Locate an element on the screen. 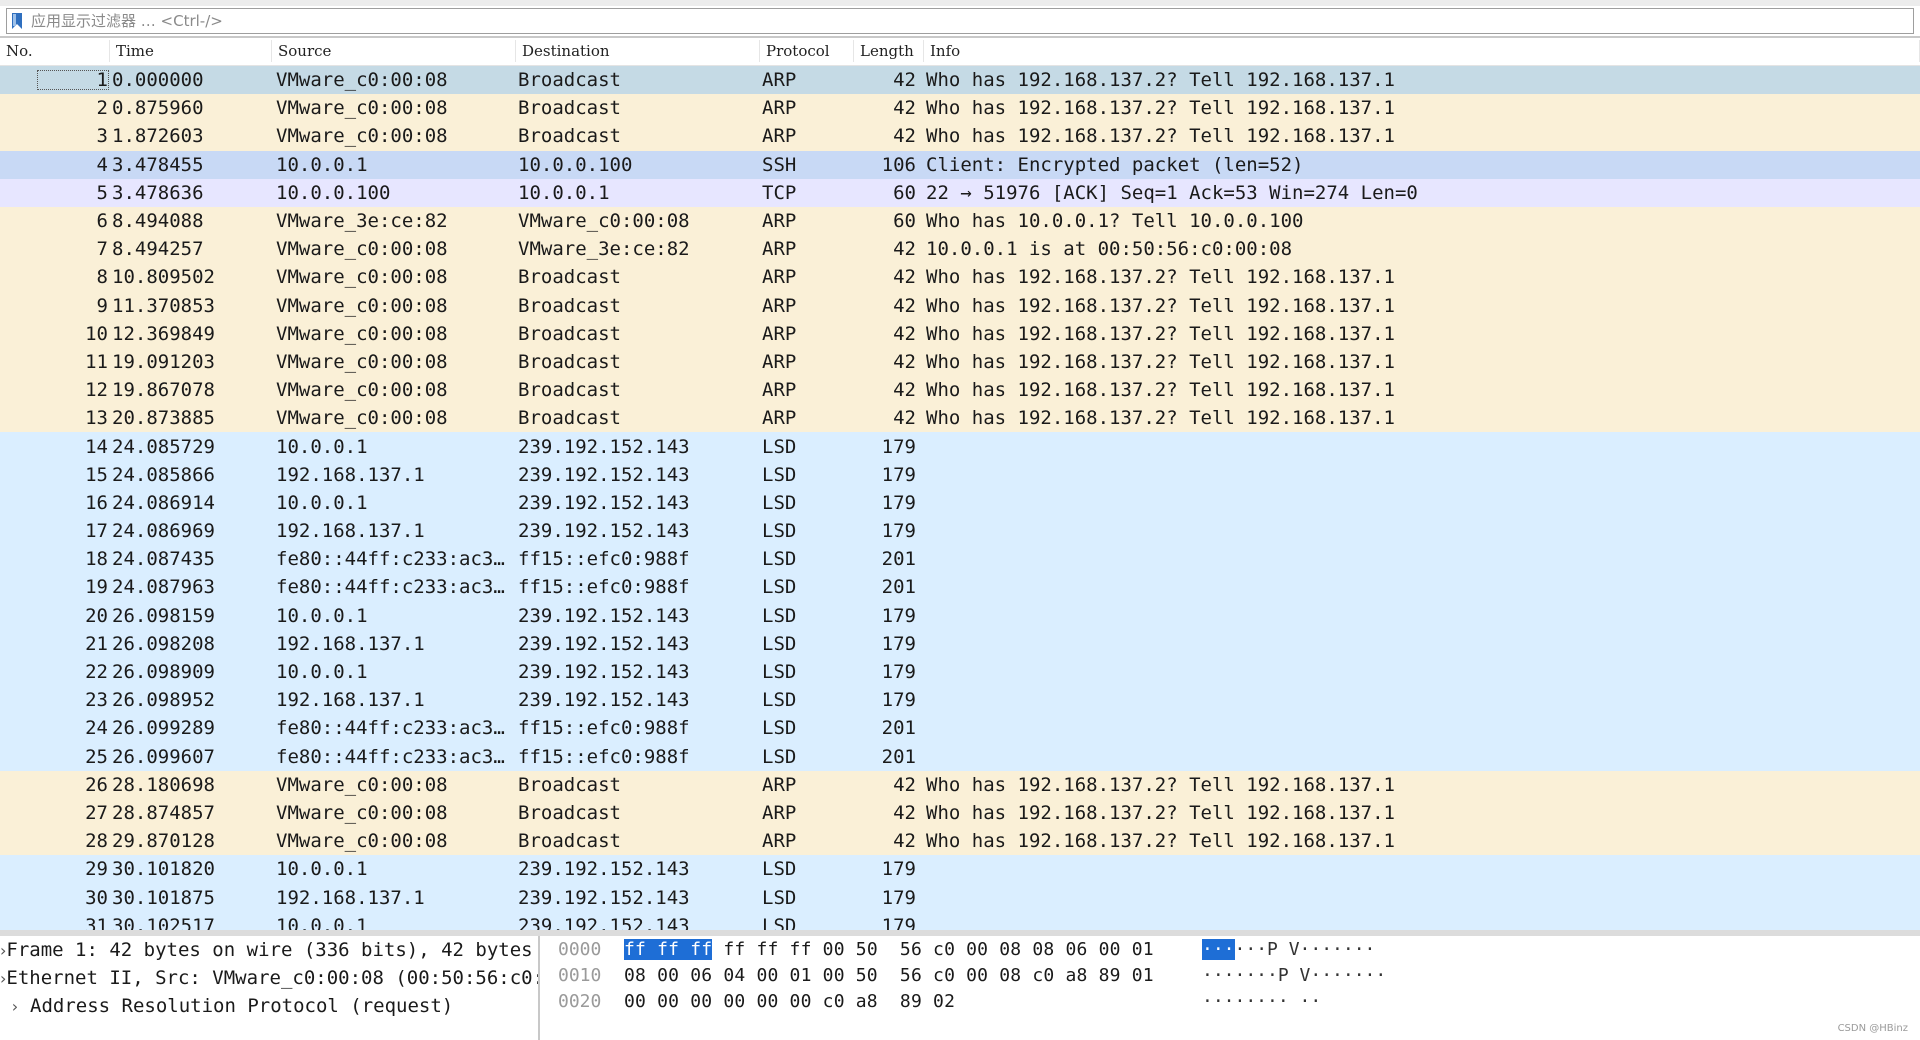 The height and width of the screenshot is (1040, 1920). detail-tree-item: › Address Resolution Protocol (request) is located at coordinates (269, 1006).